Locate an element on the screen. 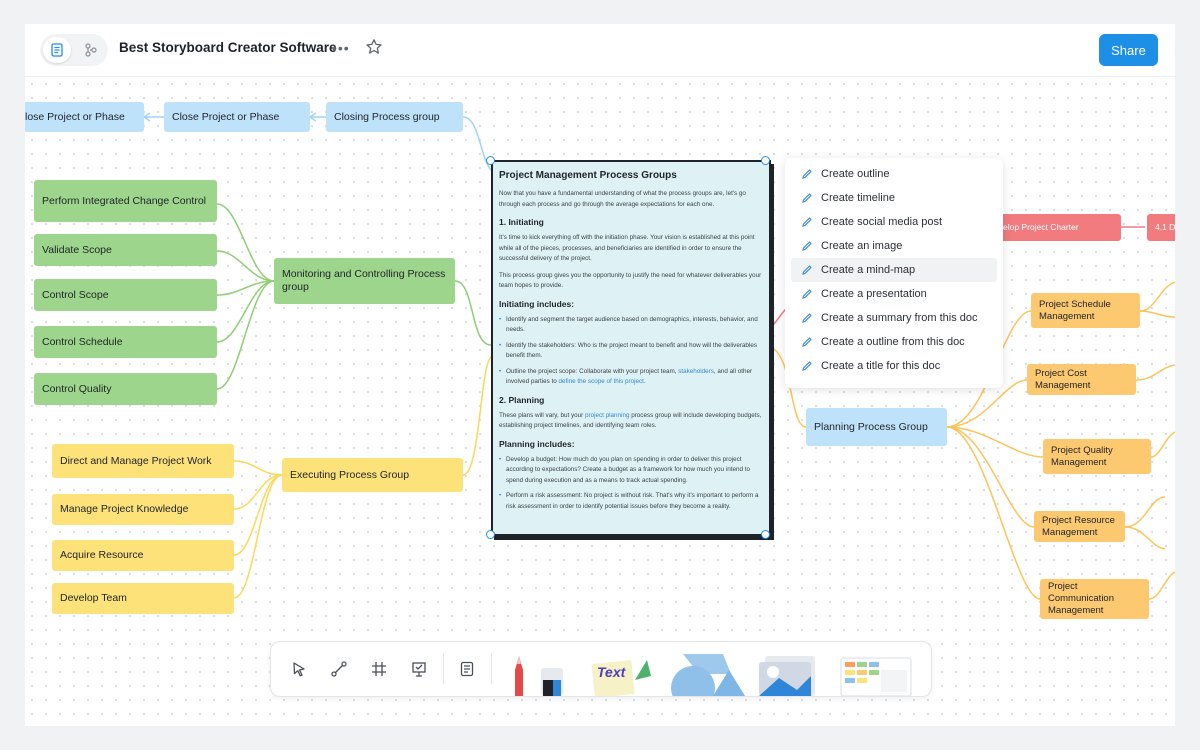 This screenshot has width=1200, height=750. menu-item-create-title: Create a title for this doc is located at coordinates (894, 366).